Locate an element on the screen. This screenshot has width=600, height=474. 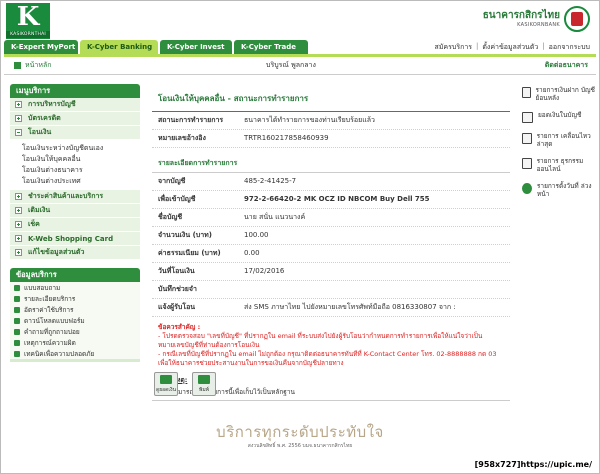
service-item-download-forms: ดาวน์โหลดแบบฟอร์ม is located at coordinates (75, 320).